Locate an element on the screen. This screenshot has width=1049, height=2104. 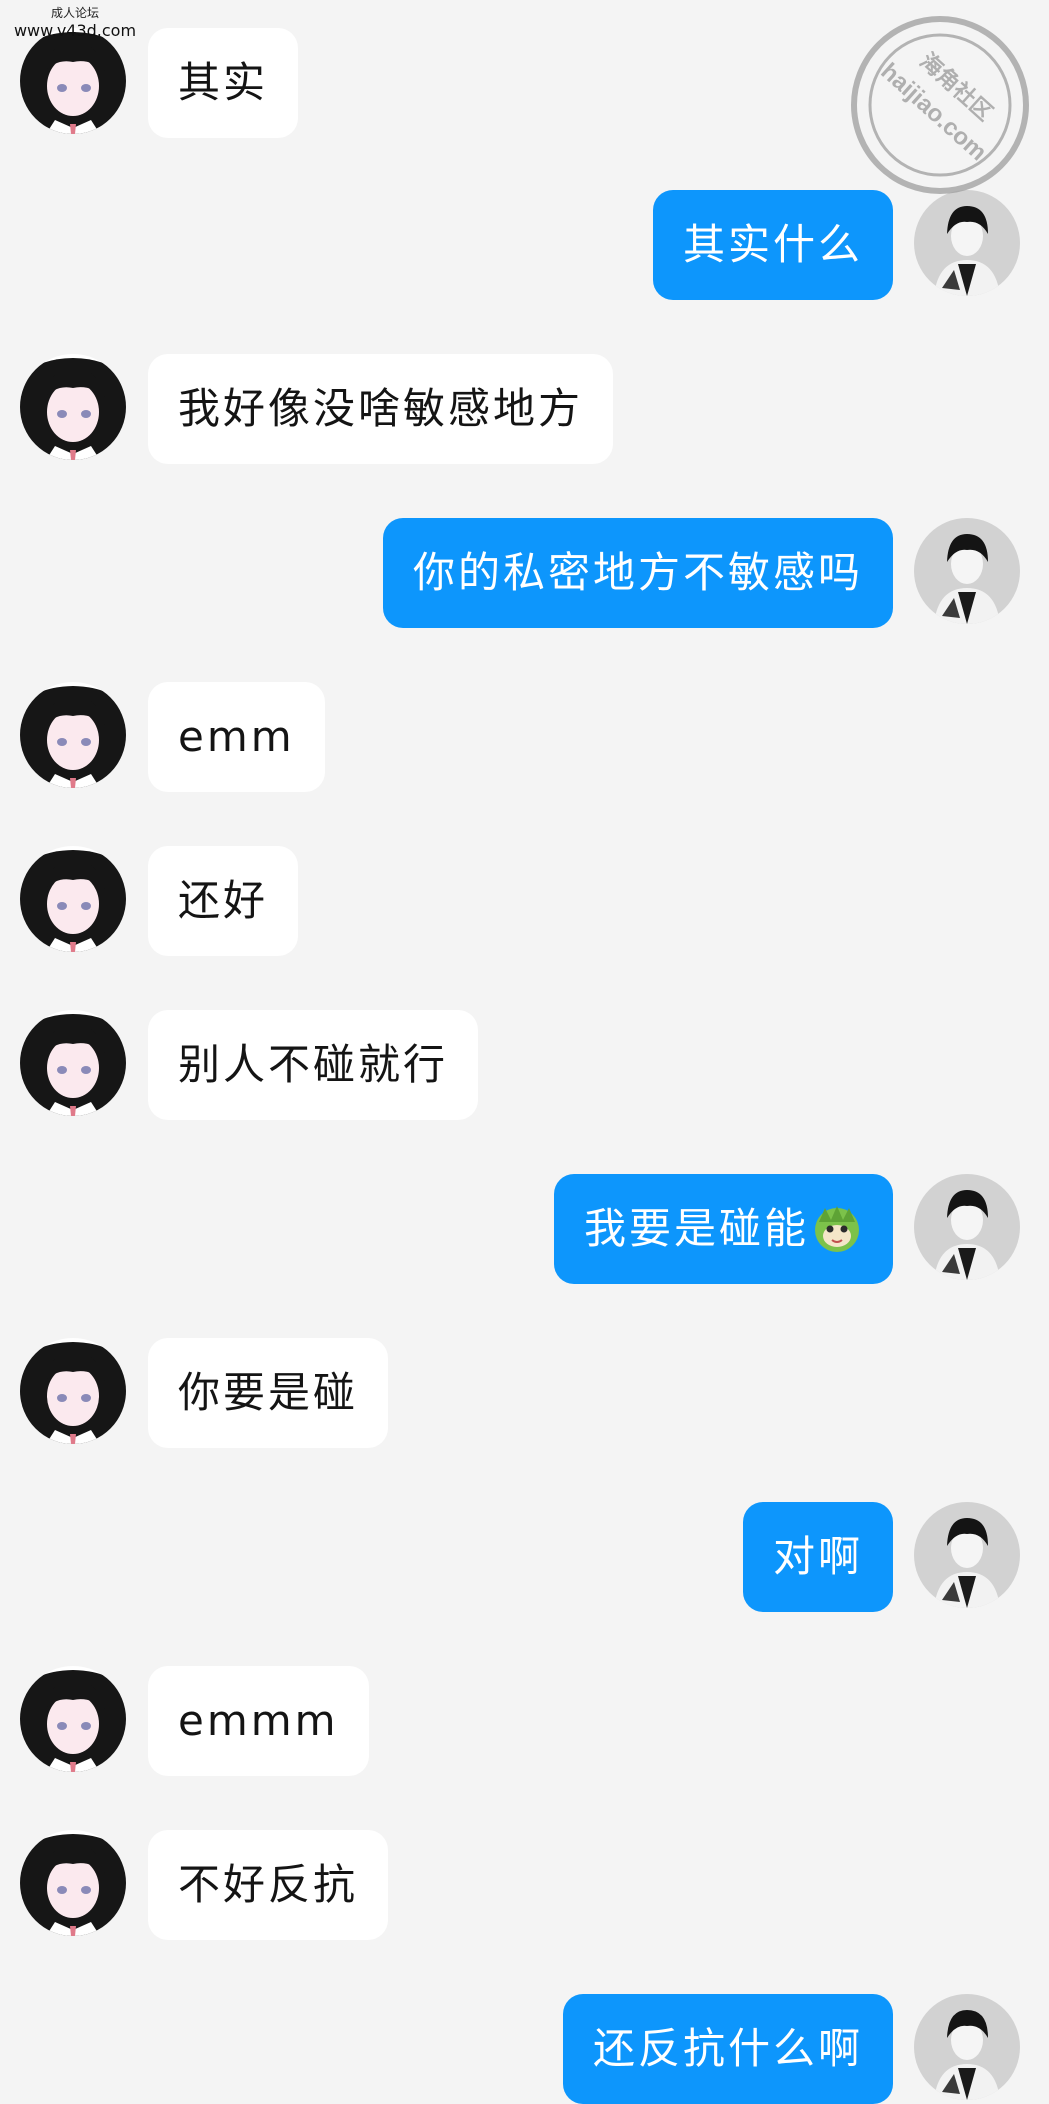
message-bubble: 对啊 is located at coordinates (817, 1557).